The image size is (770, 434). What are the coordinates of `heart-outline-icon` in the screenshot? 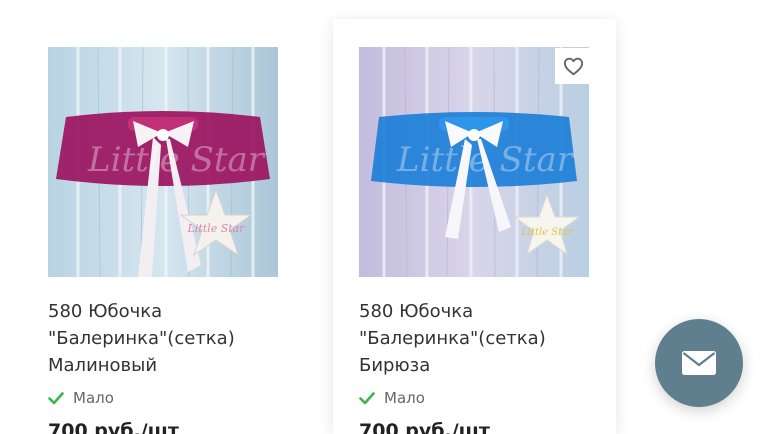 It's located at (573, 66).